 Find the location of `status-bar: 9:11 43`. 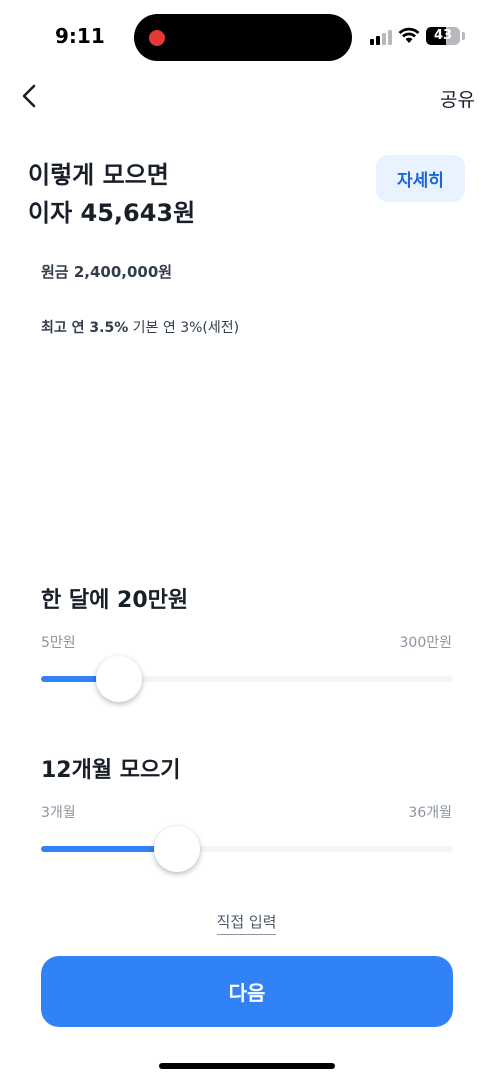

status-bar: 9:11 43 is located at coordinates (246, 38).